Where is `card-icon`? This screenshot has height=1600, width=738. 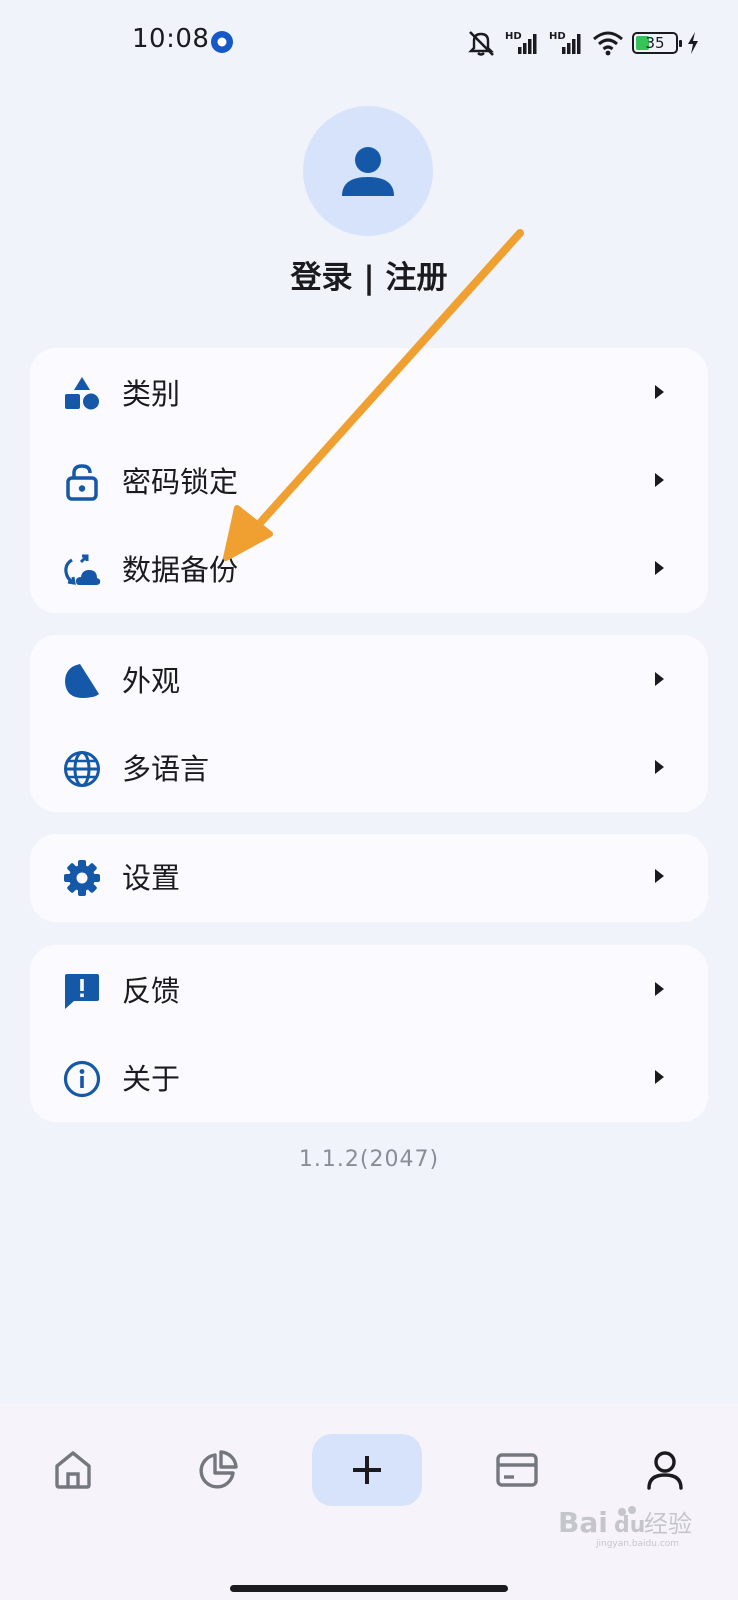
card-icon is located at coordinates (517, 1470).